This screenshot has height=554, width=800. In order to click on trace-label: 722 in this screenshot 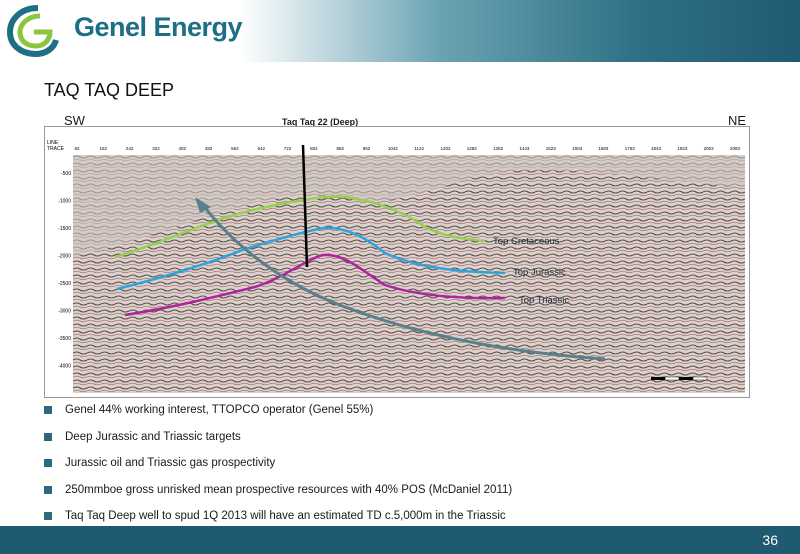, I will do `click(288, 148)`.